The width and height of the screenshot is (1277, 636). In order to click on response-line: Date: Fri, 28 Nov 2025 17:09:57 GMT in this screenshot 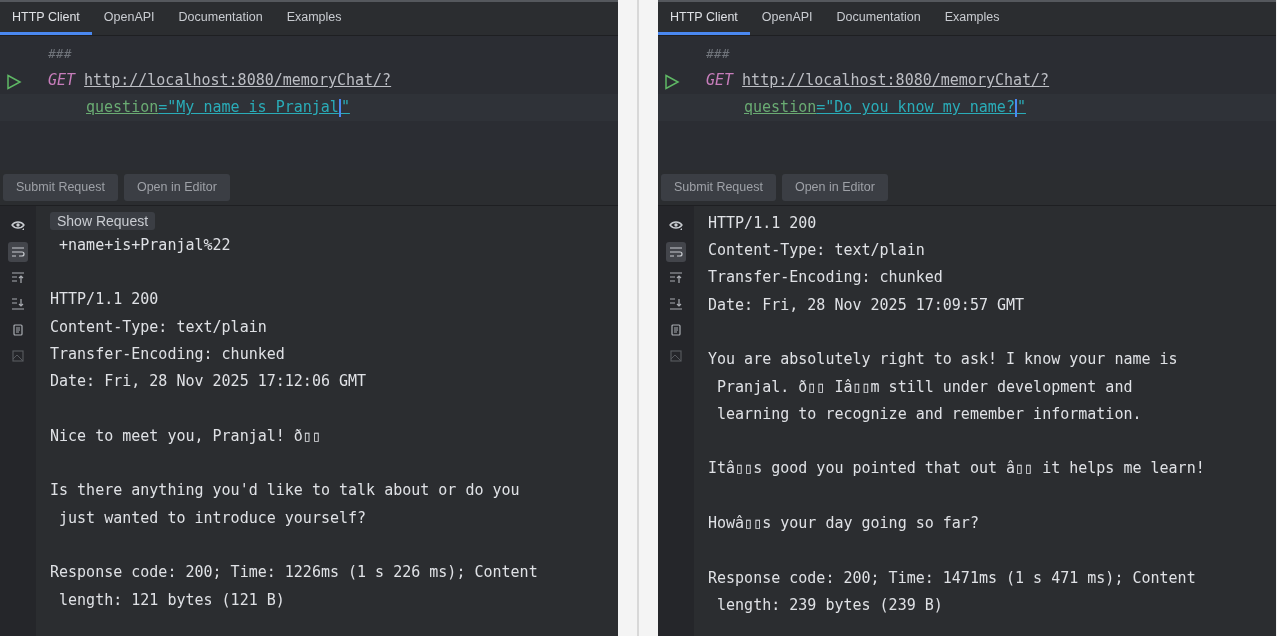, I will do `click(867, 305)`.